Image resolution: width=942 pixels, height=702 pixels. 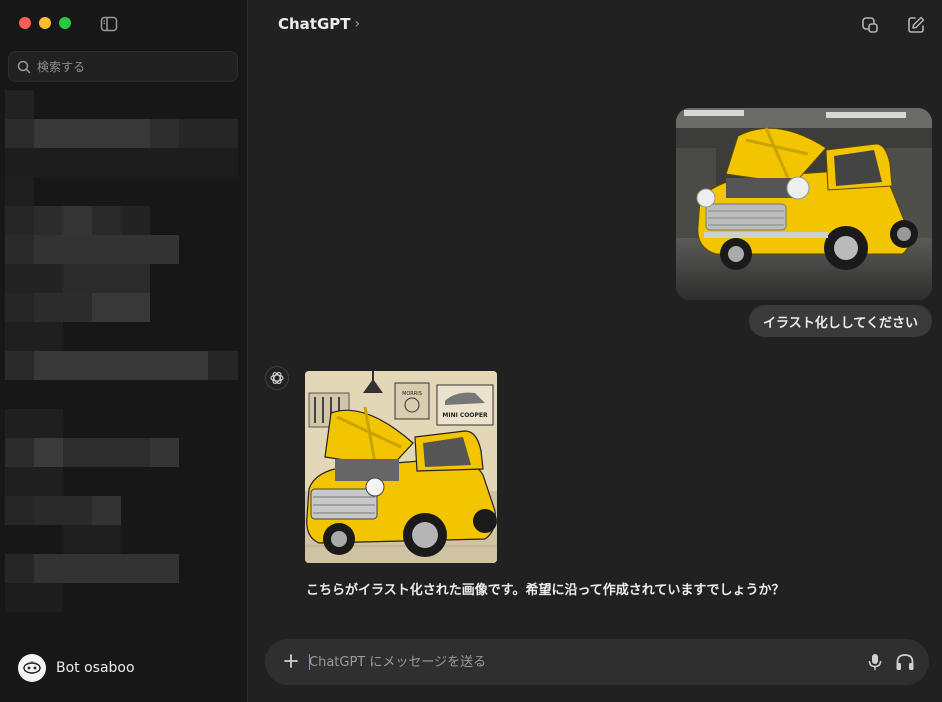 What do you see at coordinates (595, 25) in the screenshot?
I see `top-bar: ChatGPT ›` at bounding box center [595, 25].